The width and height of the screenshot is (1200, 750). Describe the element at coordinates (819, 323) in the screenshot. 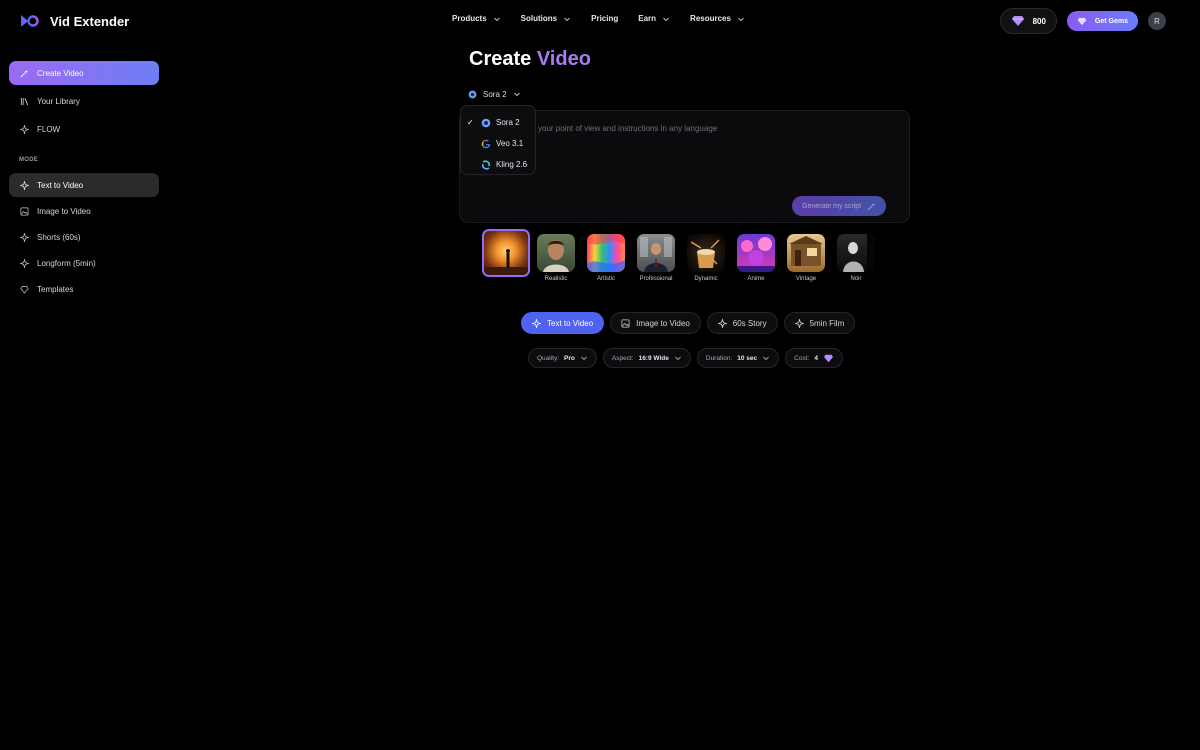

I see `mode-pill-5min-film: 5min Film` at that location.